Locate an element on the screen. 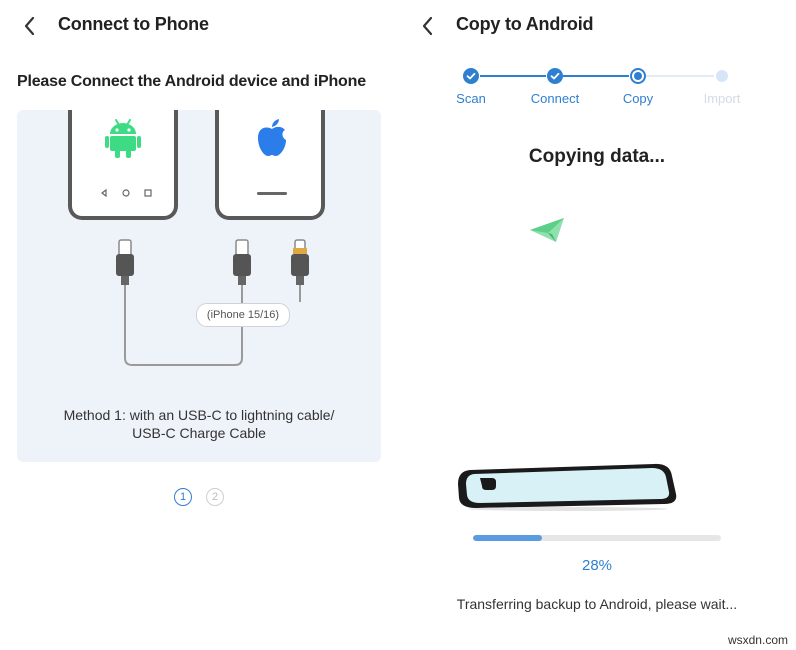 This screenshot has height=650, width=796. method-line-2: USB-C Charge Cable is located at coordinates (199, 433).